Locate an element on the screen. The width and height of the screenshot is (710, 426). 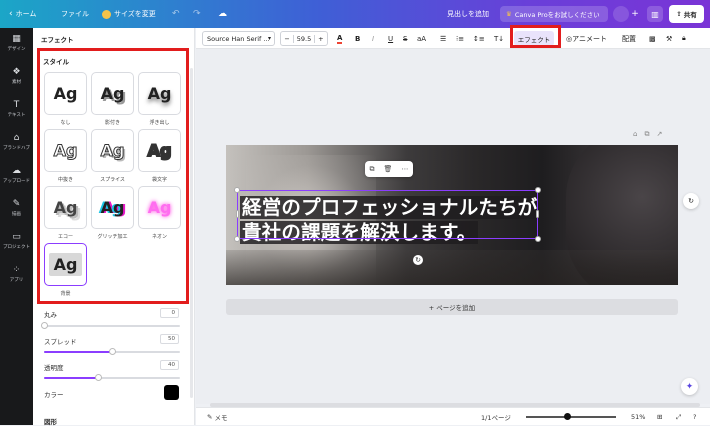
strikethrough-button: S is located at coordinates (405, 38).